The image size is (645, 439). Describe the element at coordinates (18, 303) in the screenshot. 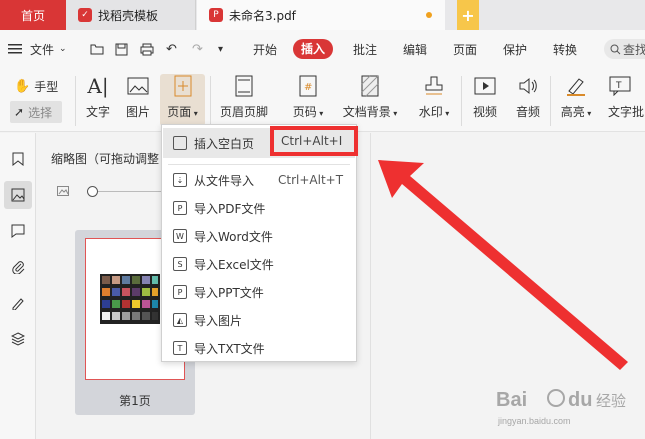

I see `signature-icon` at that location.